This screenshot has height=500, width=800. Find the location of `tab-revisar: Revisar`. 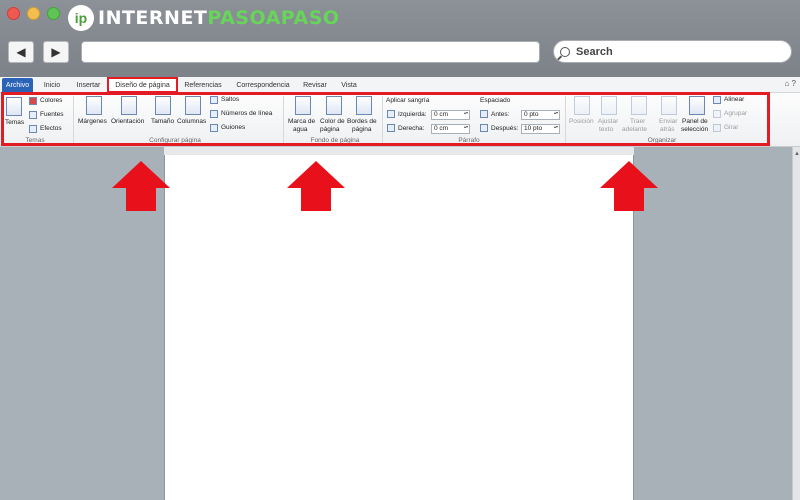

tab-revisar: Revisar is located at coordinates (315, 85).